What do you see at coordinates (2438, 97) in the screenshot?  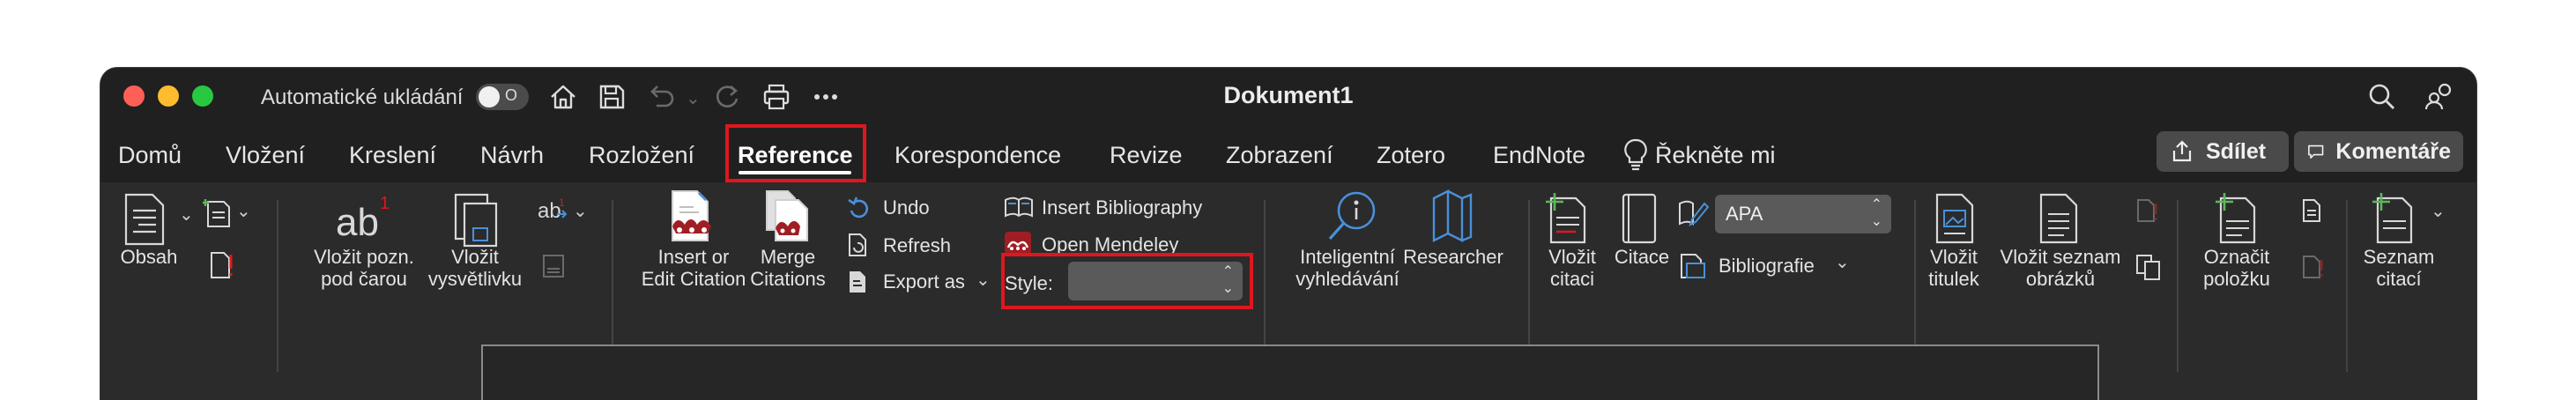 I see `account-icon` at bounding box center [2438, 97].